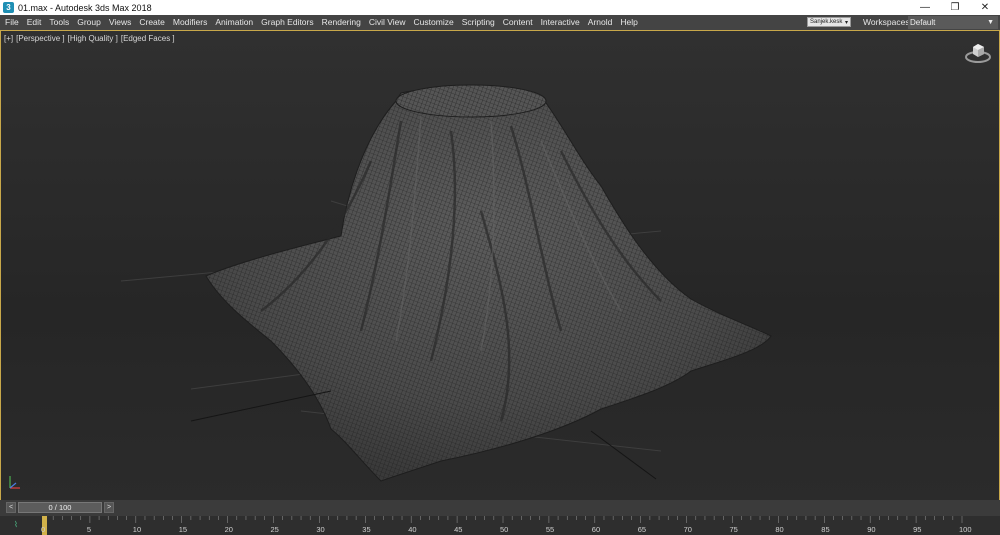 The image size is (1000, 535). I want to click on user-account-dropdown: Sanjek.kesk ▾, so click(829, 22).